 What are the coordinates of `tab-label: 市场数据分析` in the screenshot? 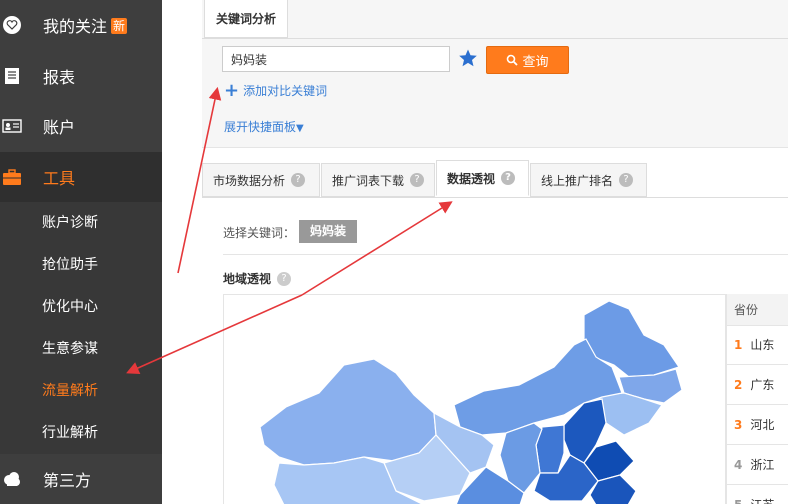 It's located at (249, 180).